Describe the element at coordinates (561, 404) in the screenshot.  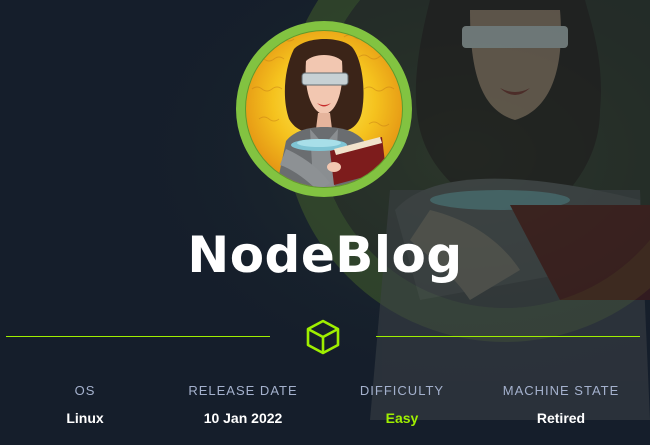
I see `stat-machine-state: MACHINE STATE Retired` at that location.